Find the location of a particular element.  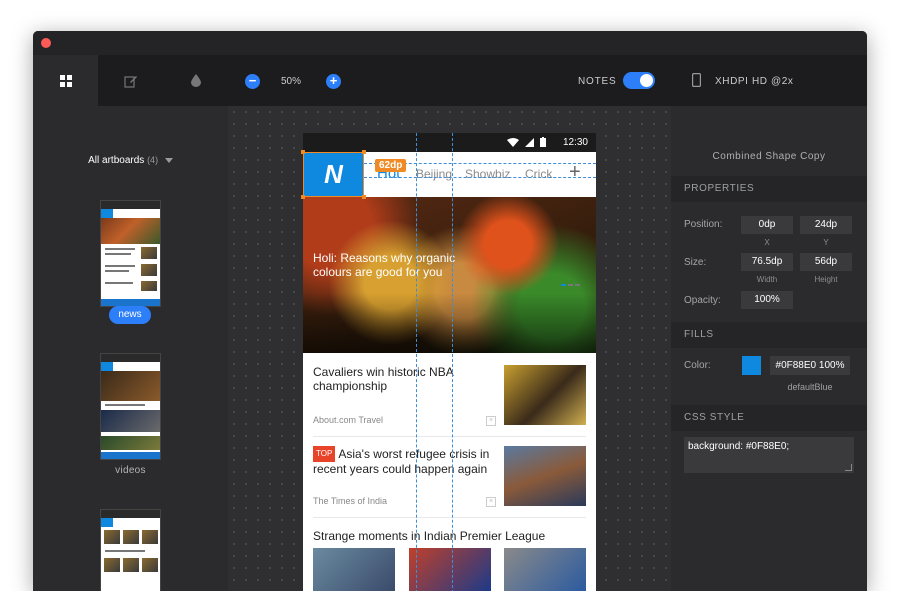

position-x-field: 0dp is located at coordinates (767, 225).